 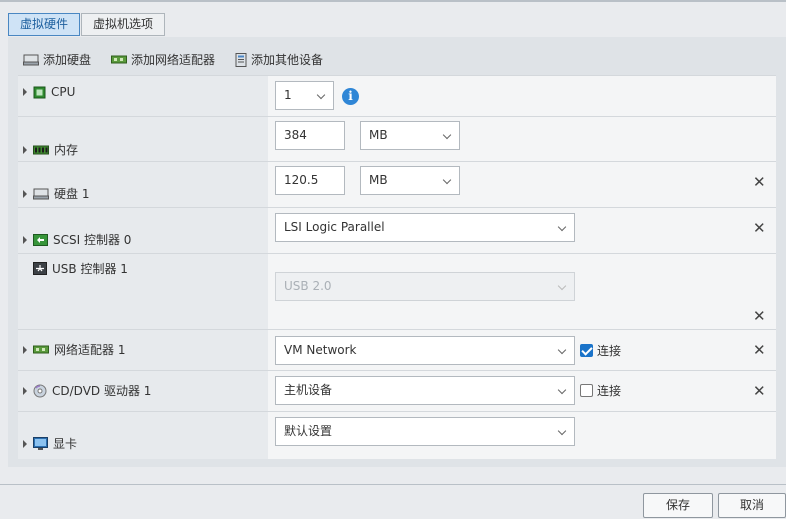 I want to click on hard-disk-label: 硬盘 1, so click(x=72, y=194).